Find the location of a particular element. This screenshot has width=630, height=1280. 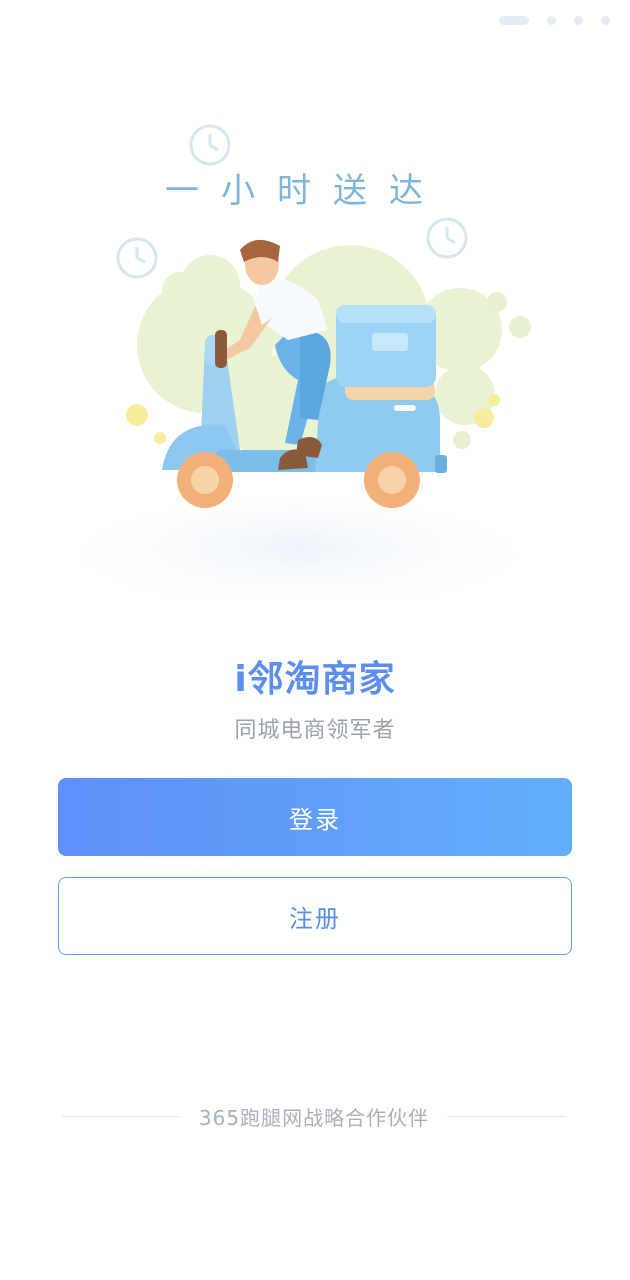

app-title: i邻淘商家 is located at coordinates (315, 679).